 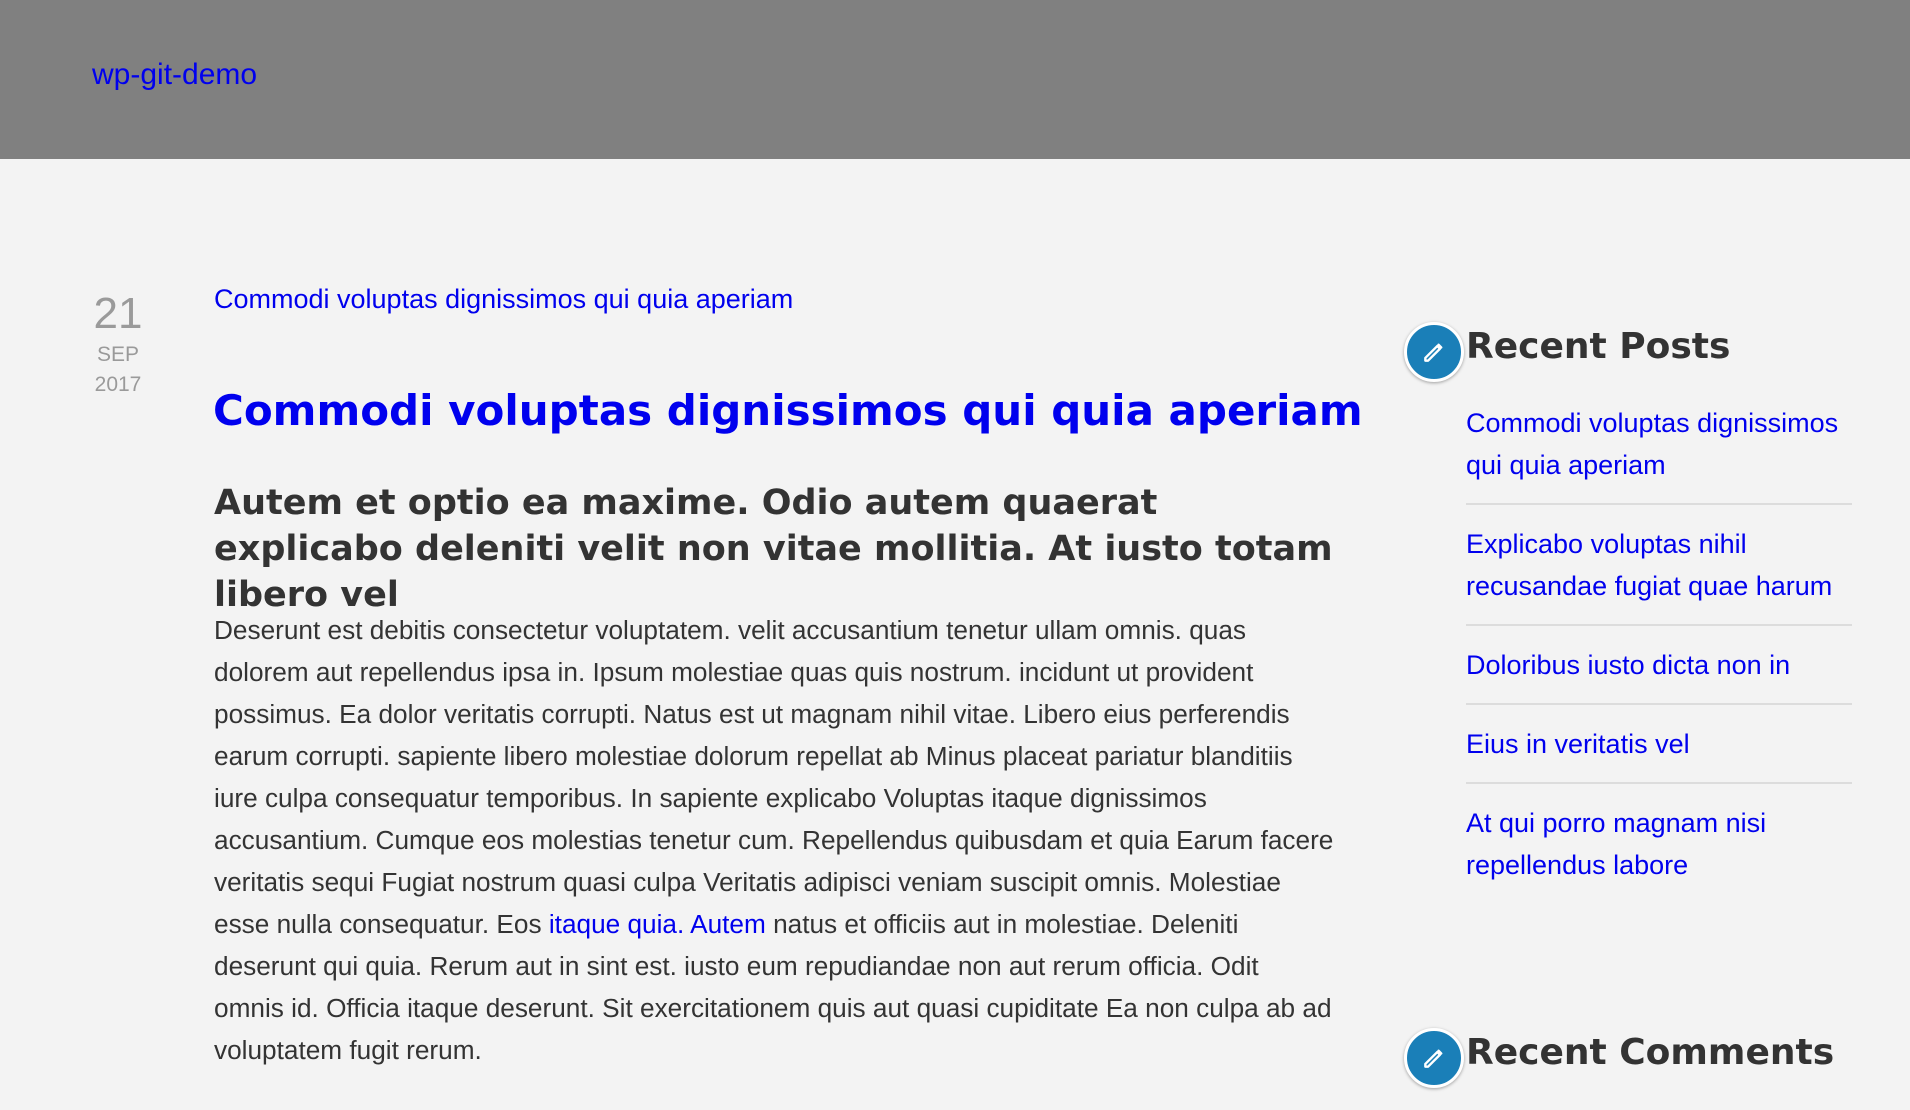 What do you see at coordinates (118, 354) in the screenshot?
I see `post-date-month: SEP` at bounding box center [118, 354].